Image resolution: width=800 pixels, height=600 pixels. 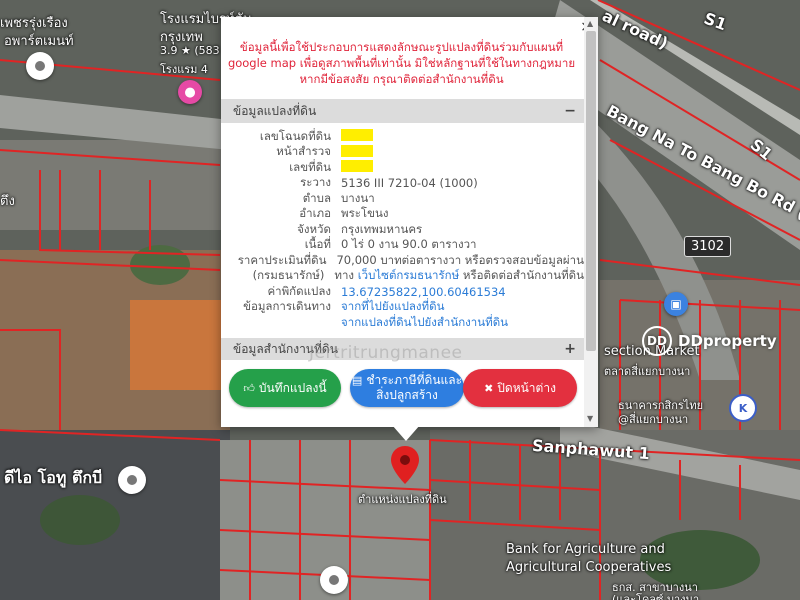 What do you see at coordinates (743, 408) in the screenshot?
I see `bank-icon: K` at bounding box center [743, 408].